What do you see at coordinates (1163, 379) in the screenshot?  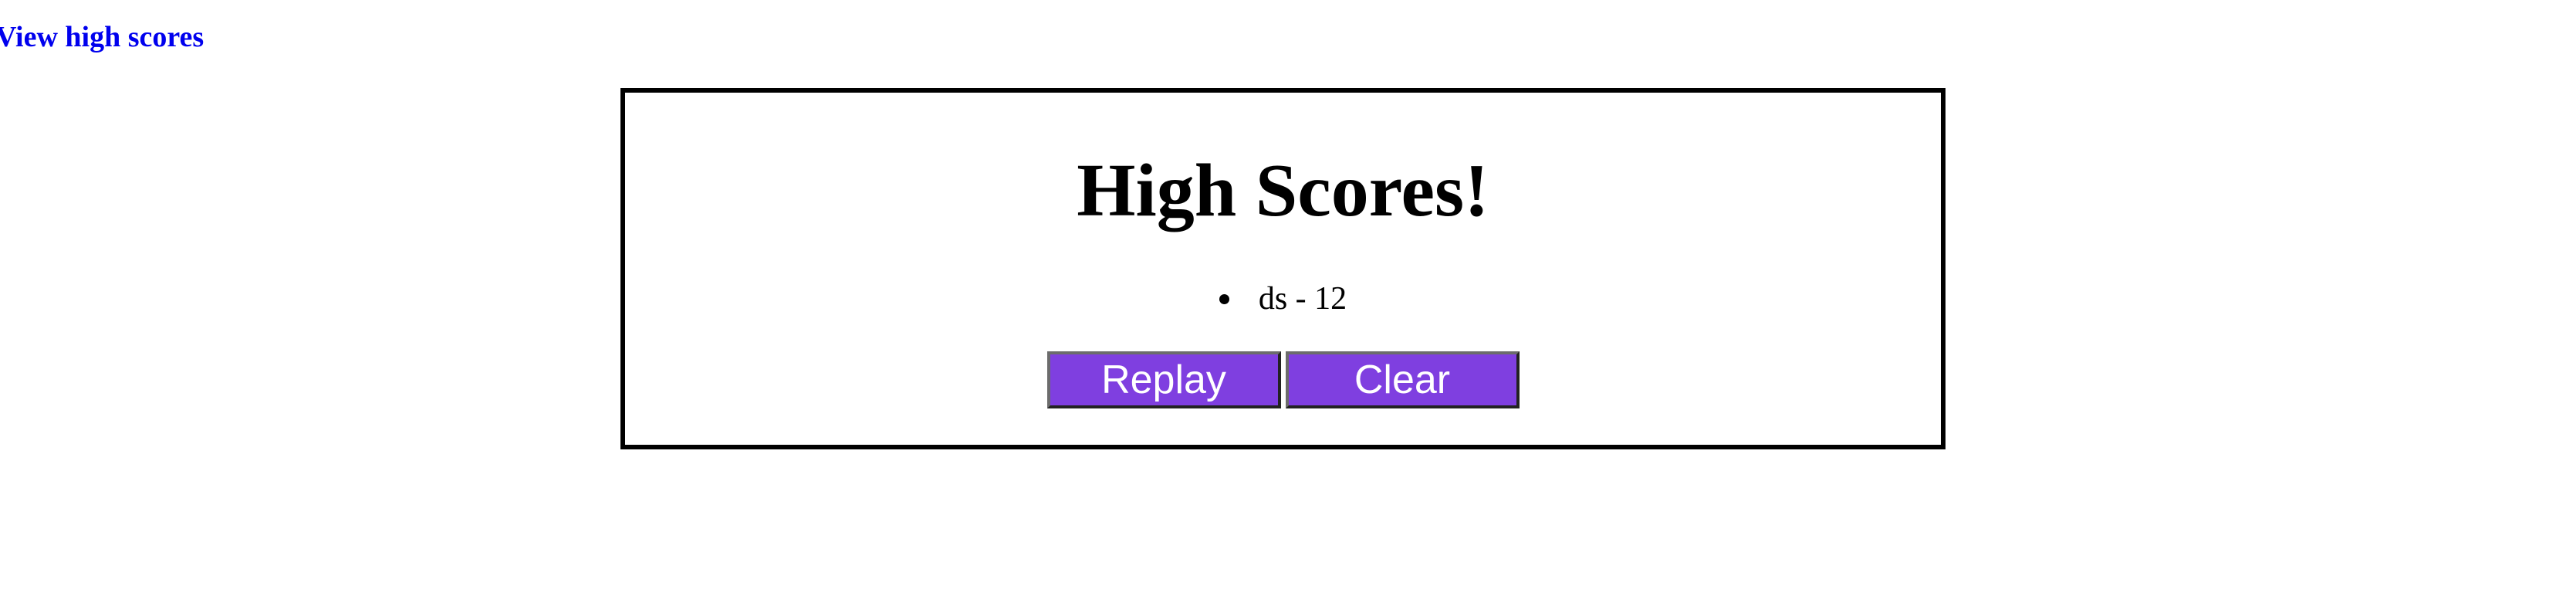 I see `replay-button: Replay` at bounding box center [1163, 379].